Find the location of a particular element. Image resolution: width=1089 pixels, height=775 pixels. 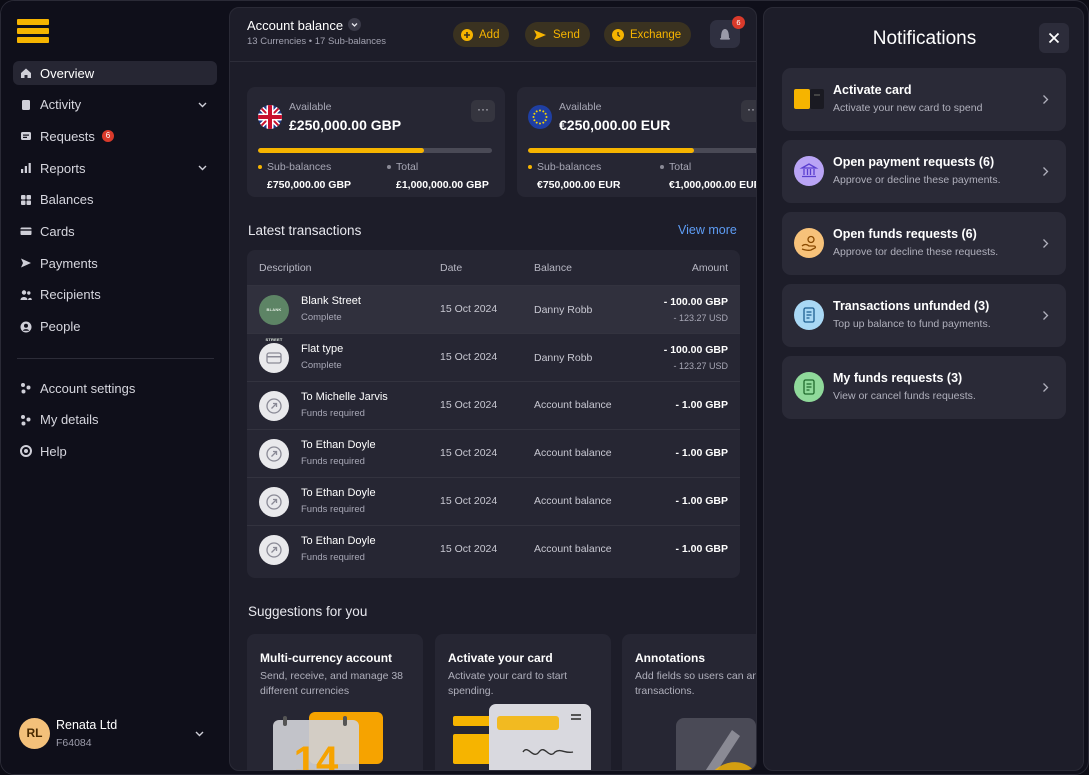

page-title: Account balance is located at coordinates (295, 25).